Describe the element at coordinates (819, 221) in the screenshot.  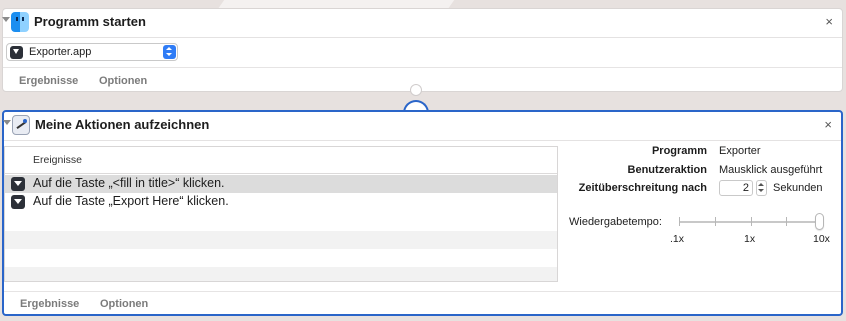
I see `playback-speed-slider-knob` at that location.